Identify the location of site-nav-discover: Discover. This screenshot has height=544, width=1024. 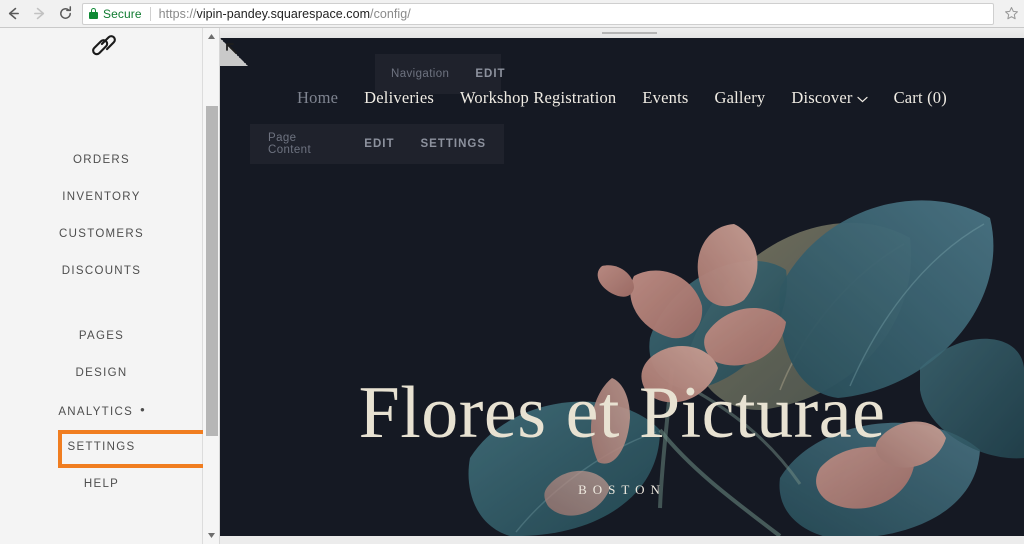
(829, 98).